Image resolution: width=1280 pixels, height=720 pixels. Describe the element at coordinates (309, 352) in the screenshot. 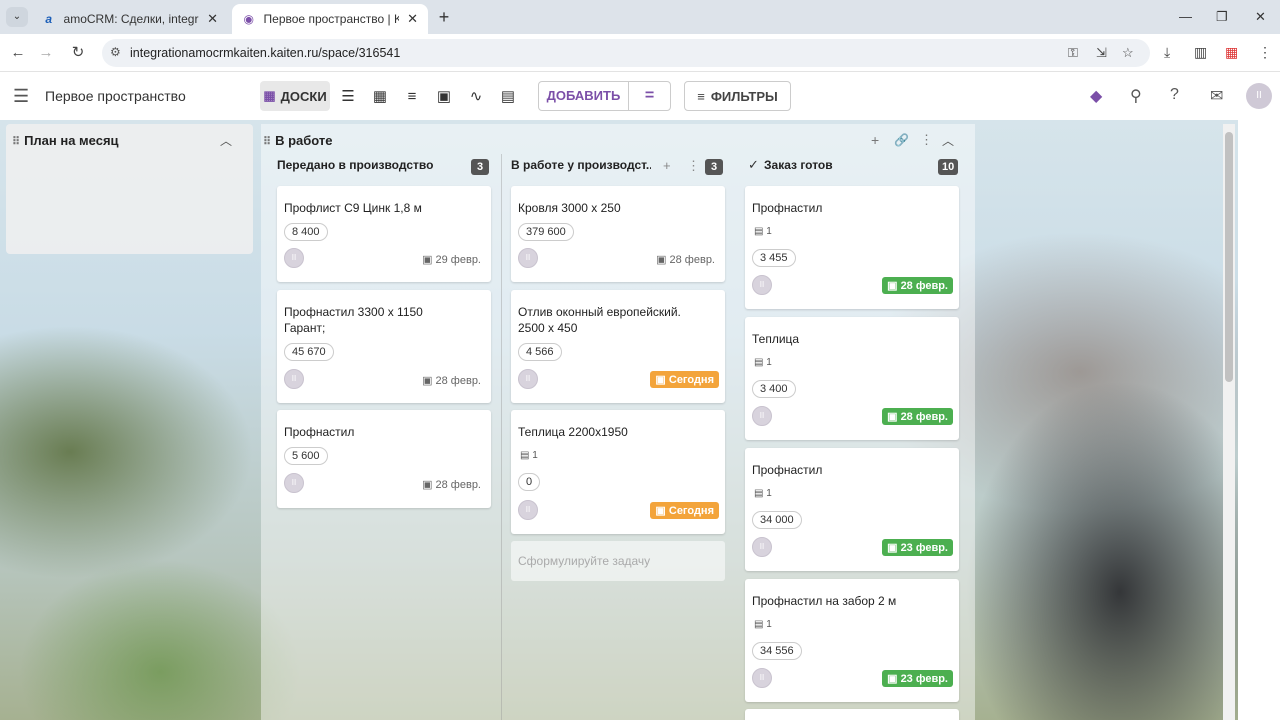

I see `price-tag: 45 670` at that location.